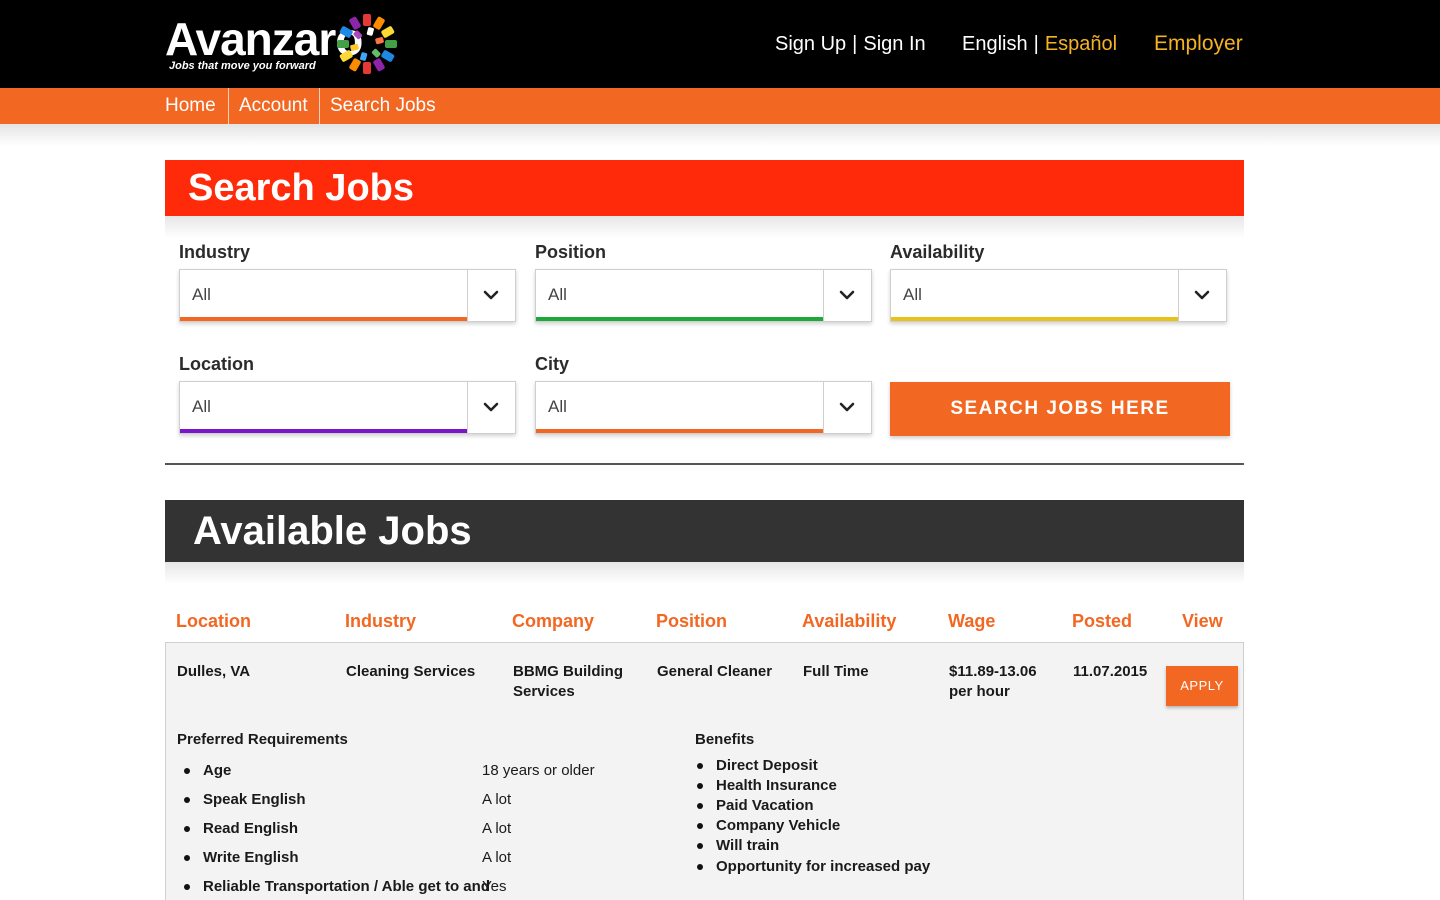 This screenshot has width=1440, height=900. I want to click on city-select: All, so click(703, 407).